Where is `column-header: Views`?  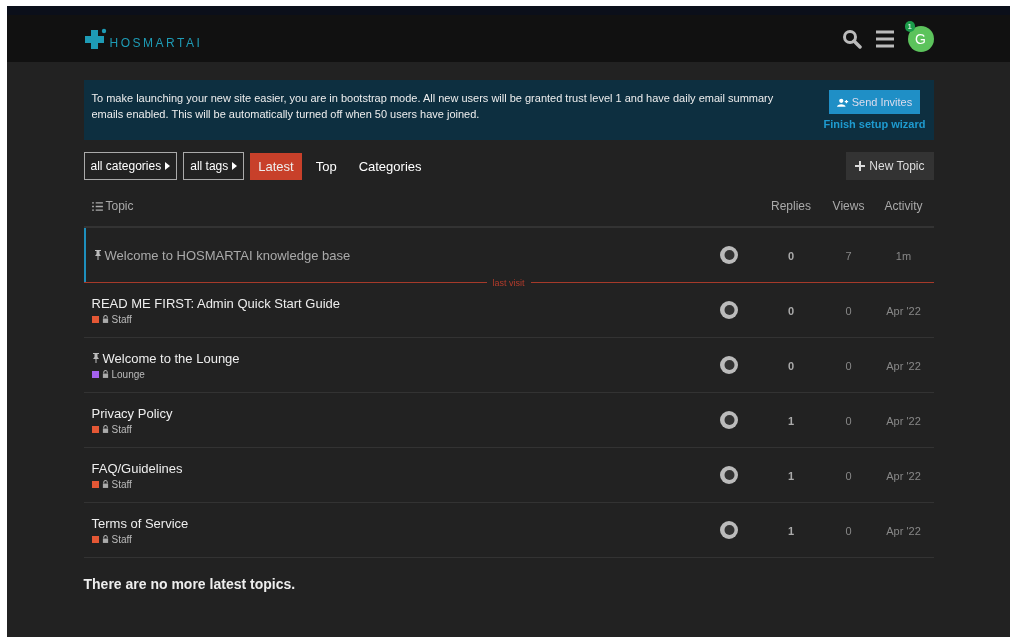 column-header: Views is located at coordinates (848, 206).